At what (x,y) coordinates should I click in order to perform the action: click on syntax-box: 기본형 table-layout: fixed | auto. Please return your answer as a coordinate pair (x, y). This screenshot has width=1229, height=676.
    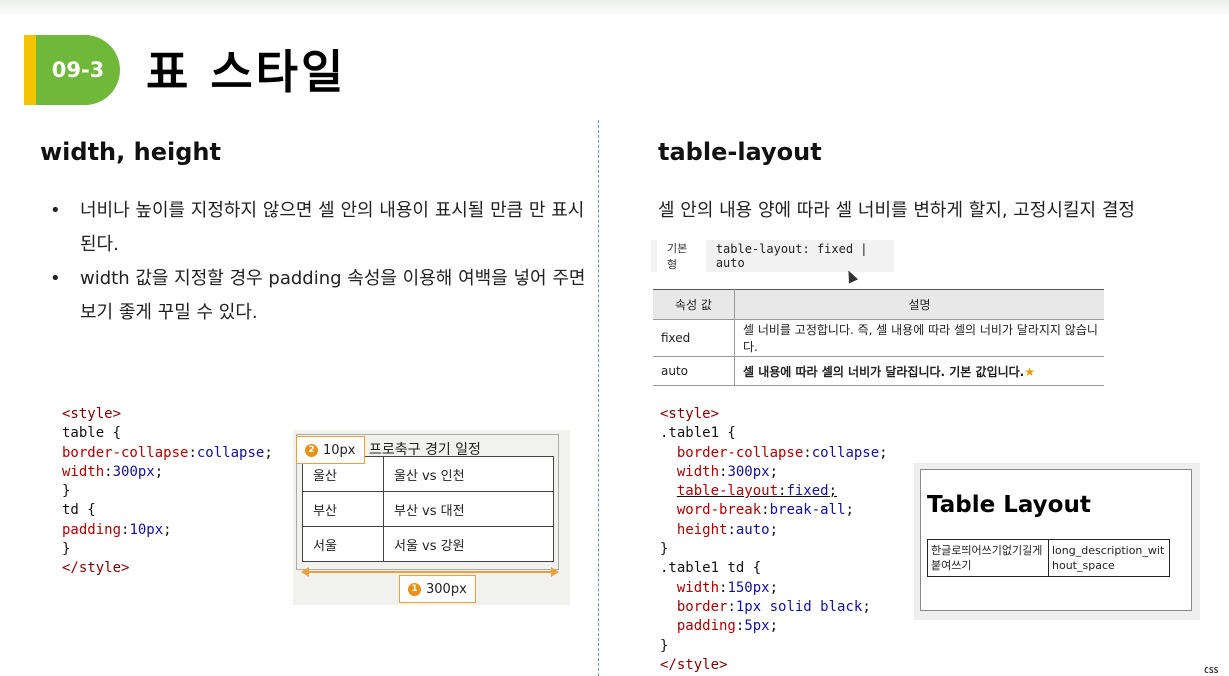
    Looking at the image, I should click on (772, 256).